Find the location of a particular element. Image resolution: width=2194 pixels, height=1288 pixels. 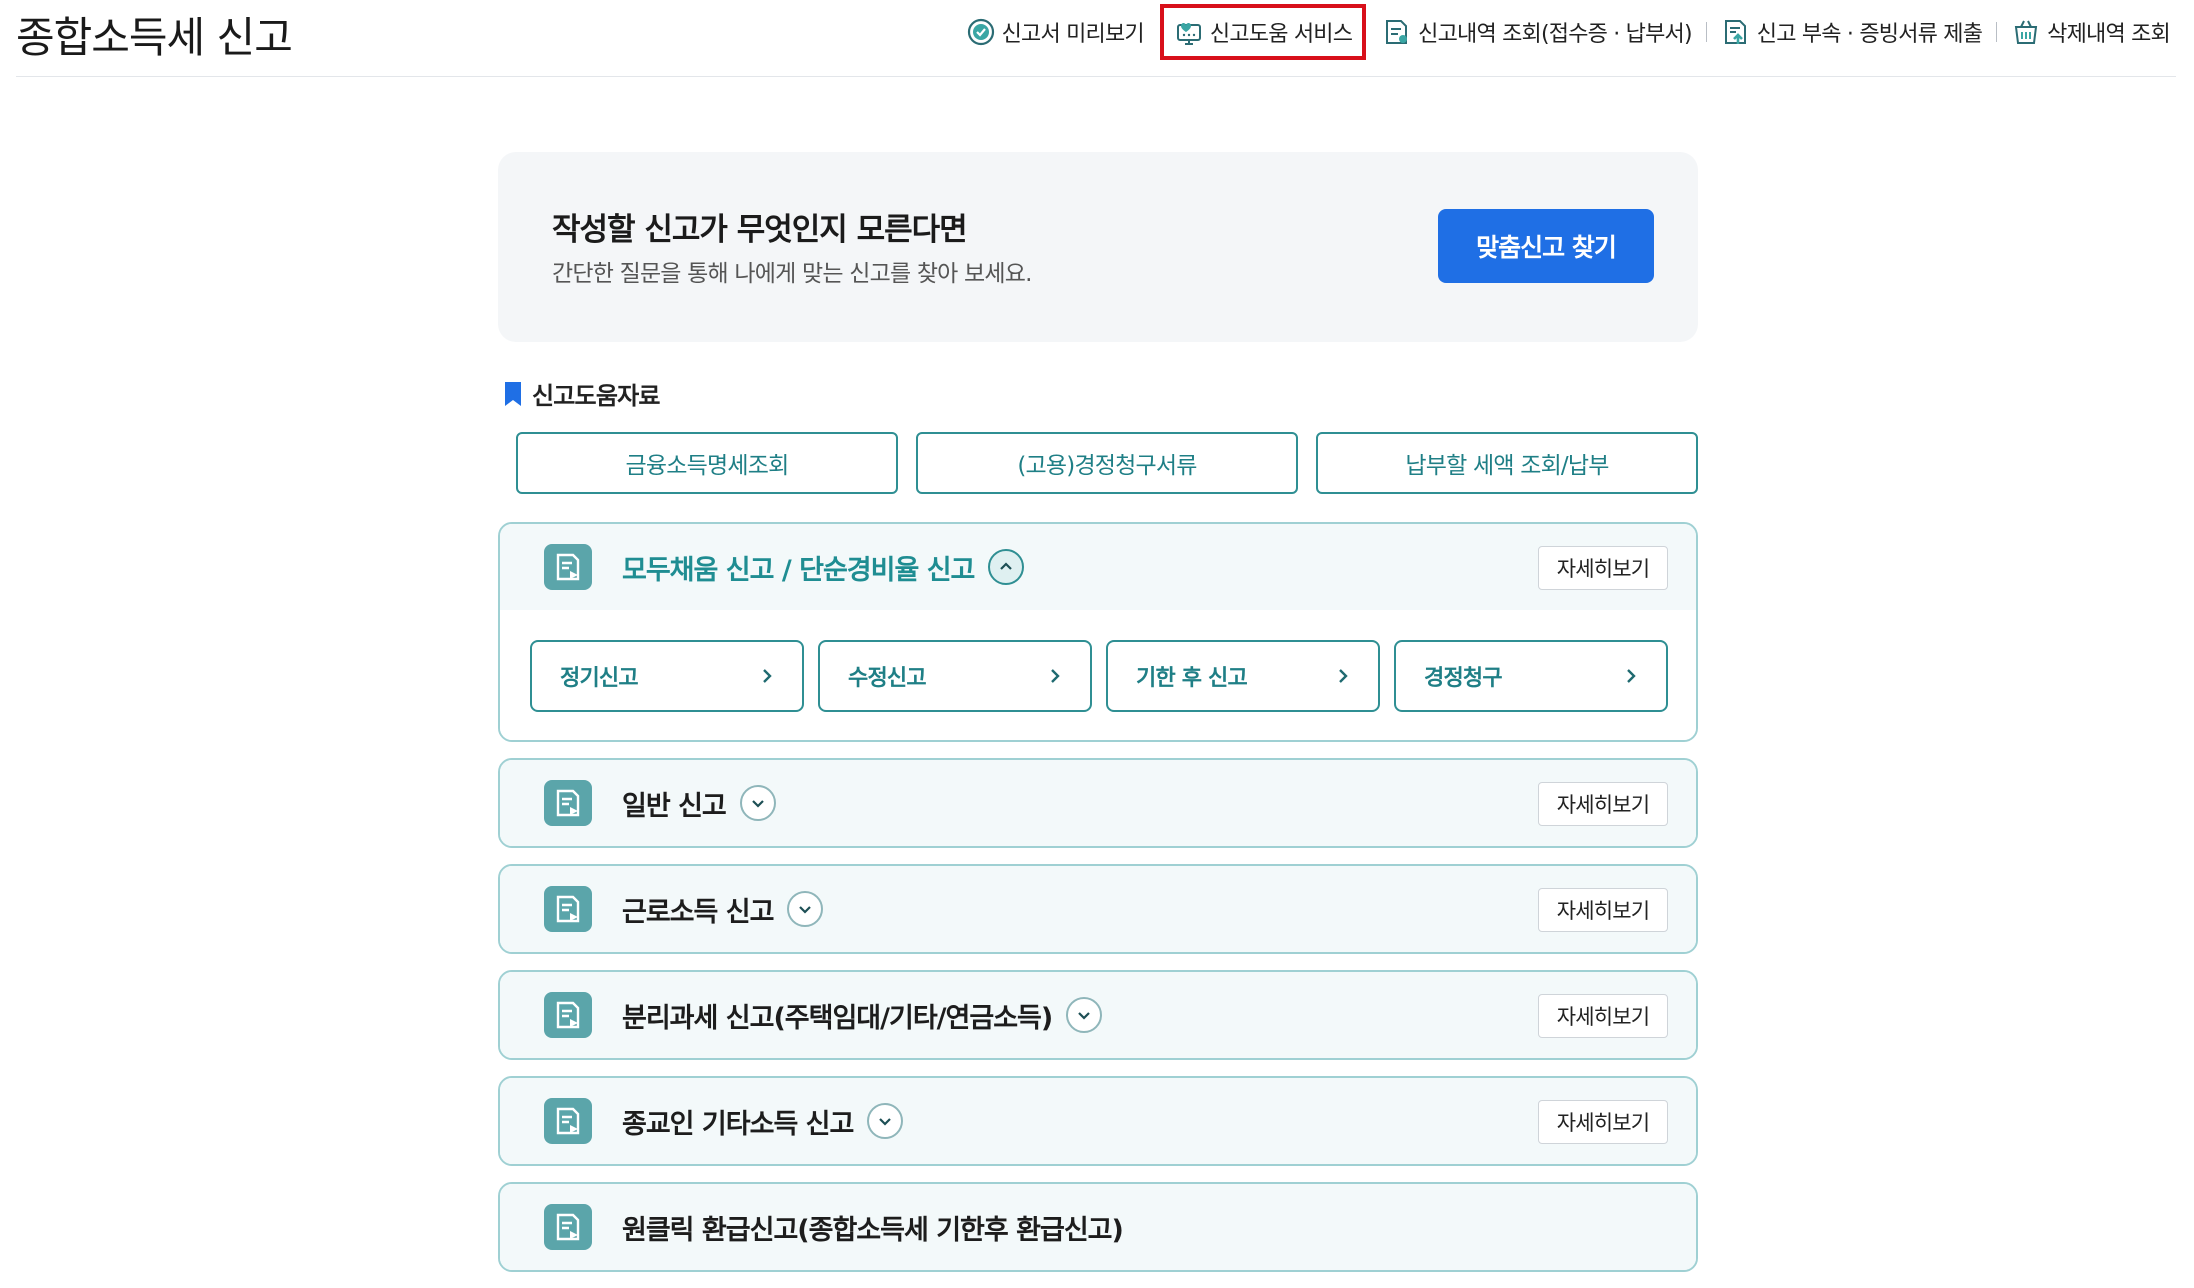

accordion-header: 일반 신고 자세히보기 is located at coordinates (1098, 803).